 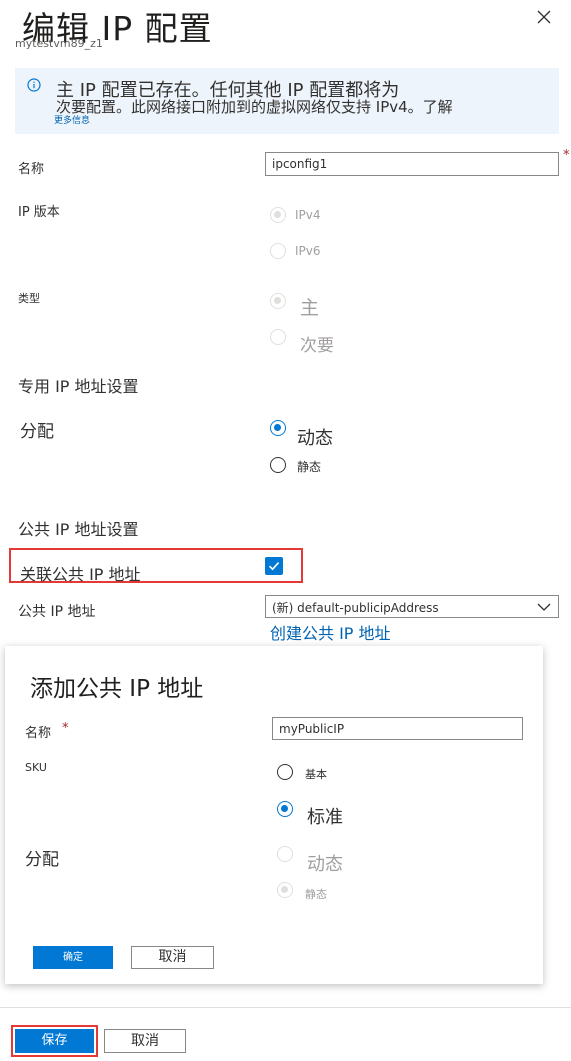 What do you see at coordinates (325, 864) in the screenshot?
I see `panel-dynamic-label: 动态` at bounding box center [325, 864].